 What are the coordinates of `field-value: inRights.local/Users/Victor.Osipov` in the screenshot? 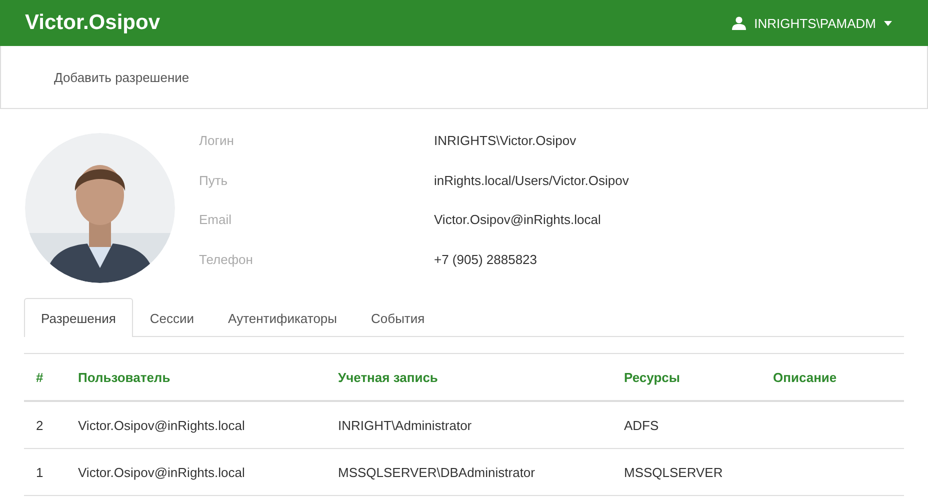 It's located at (531, 181).